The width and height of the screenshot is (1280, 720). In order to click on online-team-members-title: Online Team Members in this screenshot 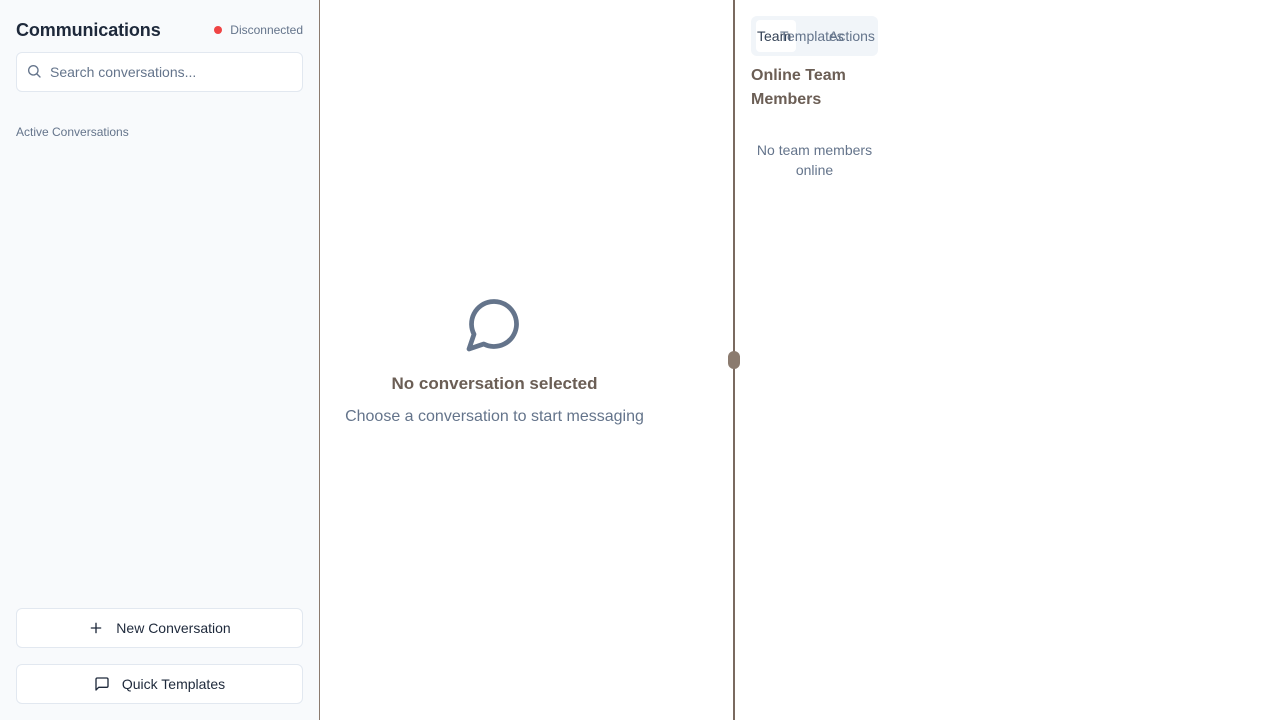, I will do `click(798, 87)`.